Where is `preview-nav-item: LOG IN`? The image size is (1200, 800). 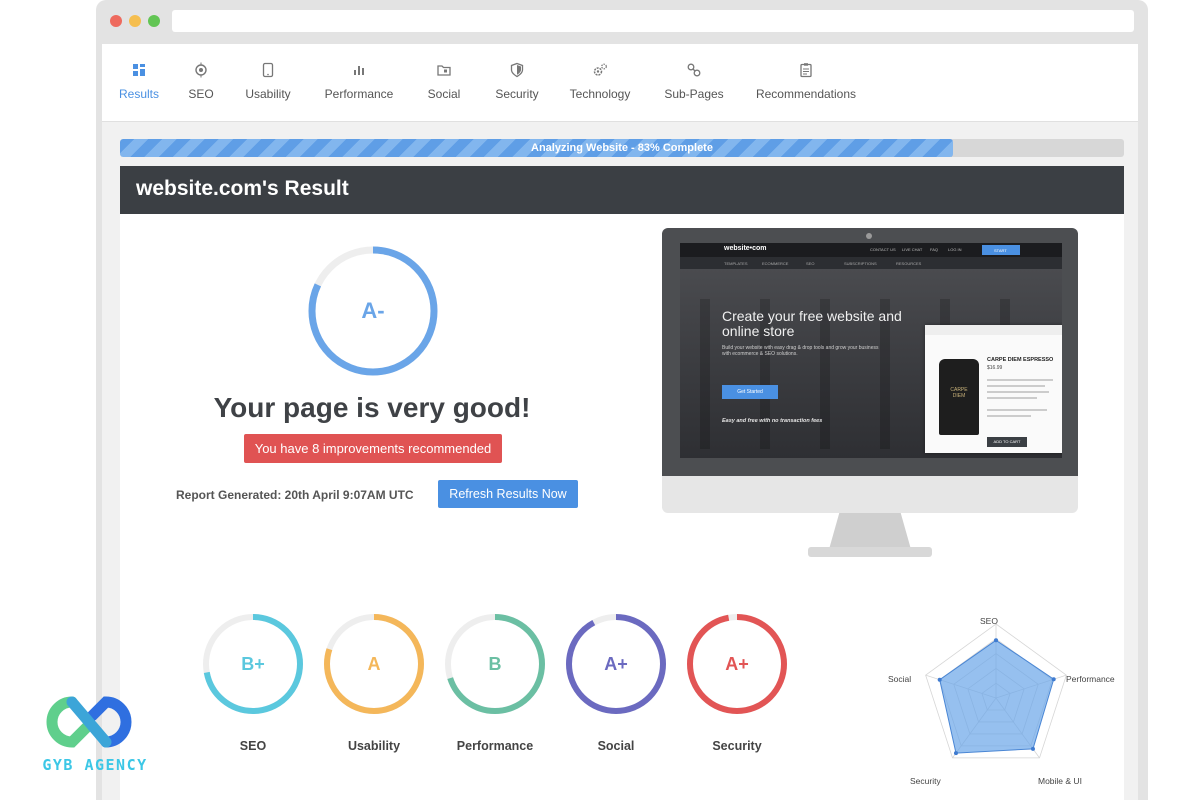 preview-nav-item: LOG IN is located at coordinates (955, 249).